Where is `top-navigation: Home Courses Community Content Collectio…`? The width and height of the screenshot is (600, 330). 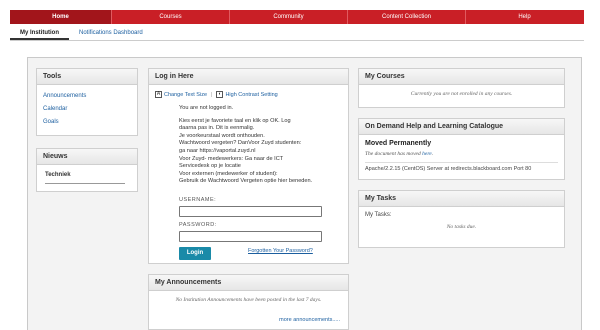 top-navigation: Home Courses Community Content Collectio… is located at coordinates (297, 17).